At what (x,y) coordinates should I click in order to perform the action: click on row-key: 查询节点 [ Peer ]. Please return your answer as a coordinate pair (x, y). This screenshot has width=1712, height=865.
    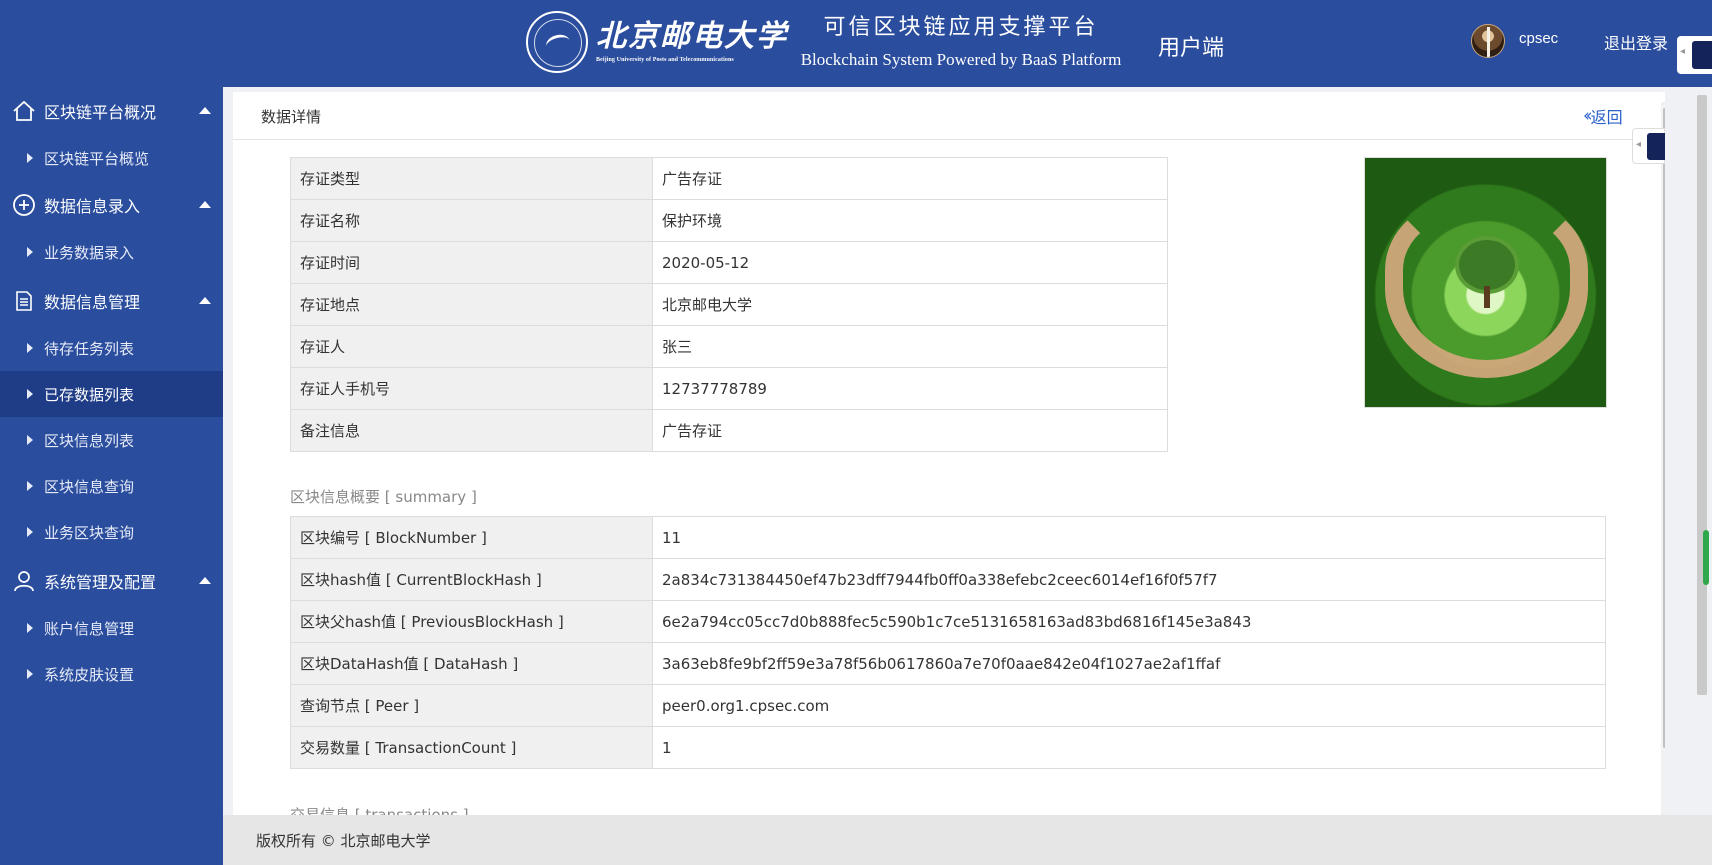
    Looking at the image, I should click on (471, 705).